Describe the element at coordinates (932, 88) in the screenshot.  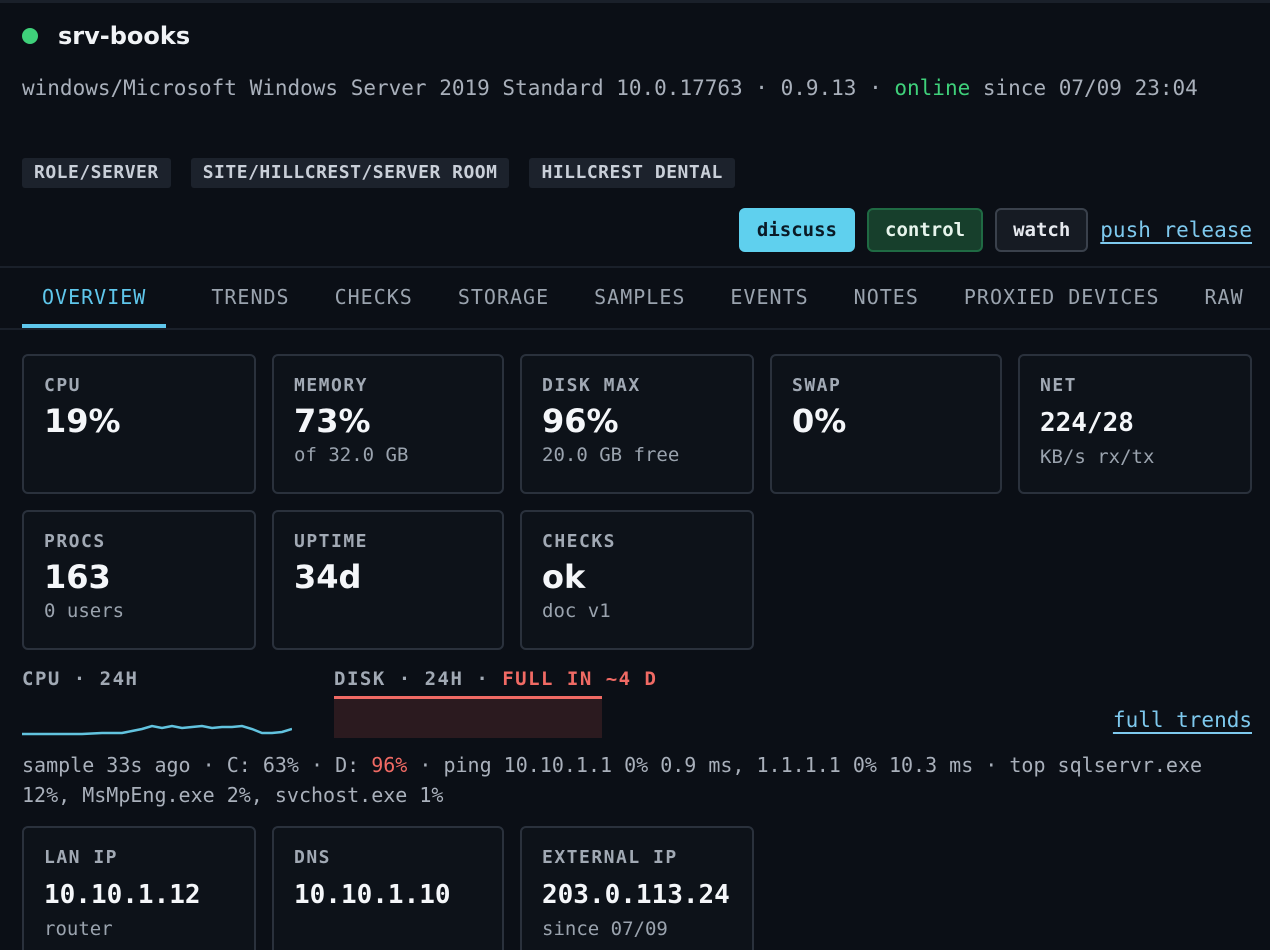
I see `online-status: online` at that location.